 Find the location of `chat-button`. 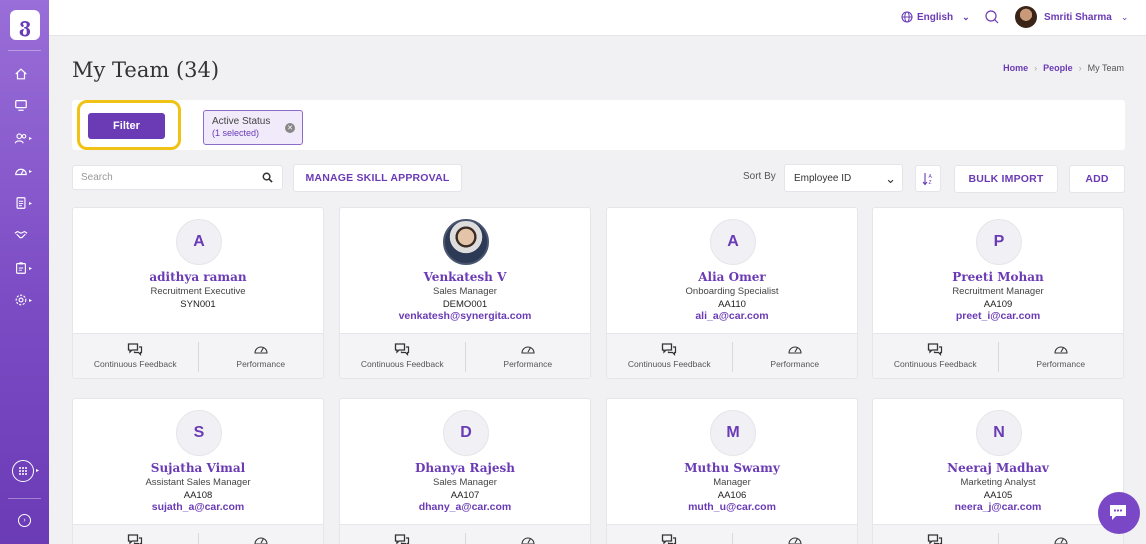

chat-button is located at coordinates (1119, 513).